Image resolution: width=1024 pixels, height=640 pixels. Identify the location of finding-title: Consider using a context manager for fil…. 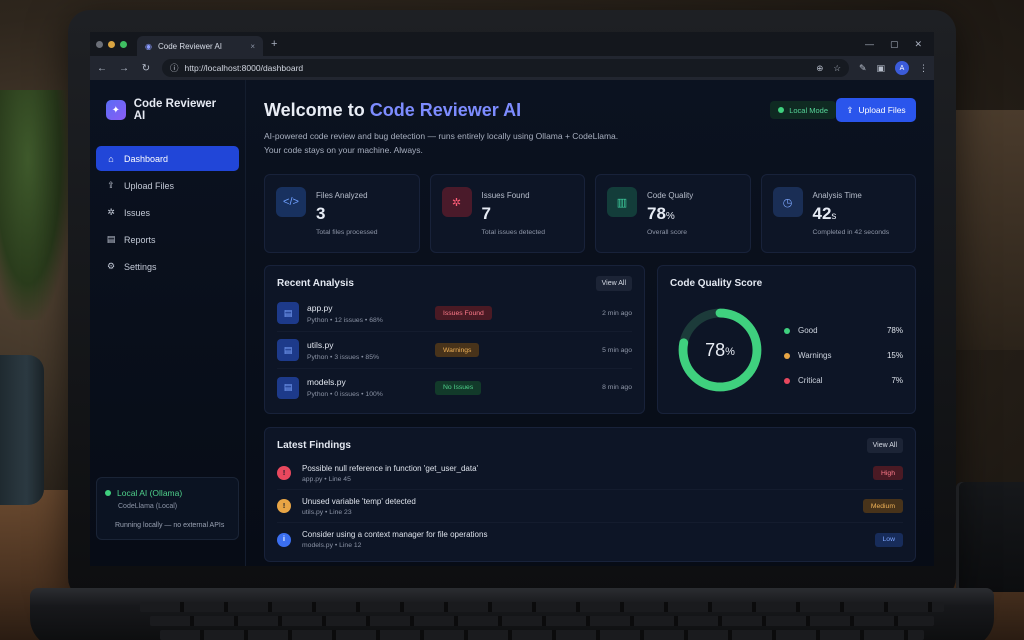
(395, 535).